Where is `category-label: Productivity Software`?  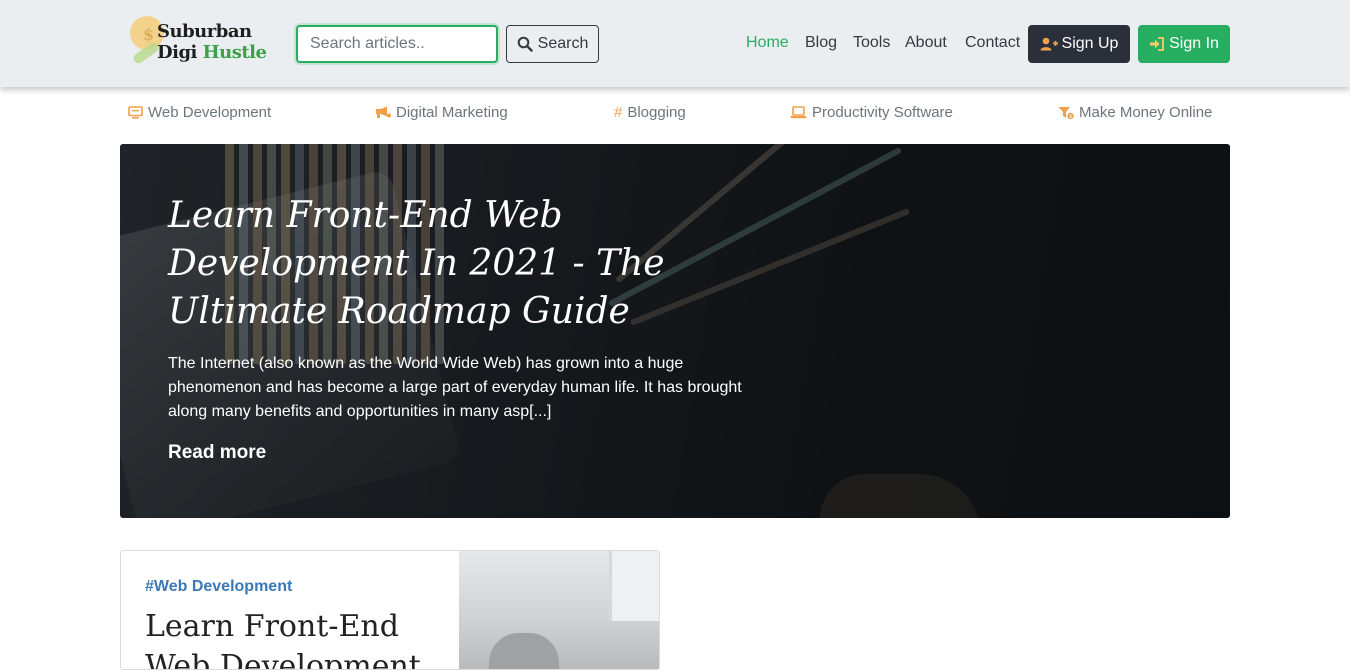 category-label: Productivity Software is located at coordinates (882, 112).